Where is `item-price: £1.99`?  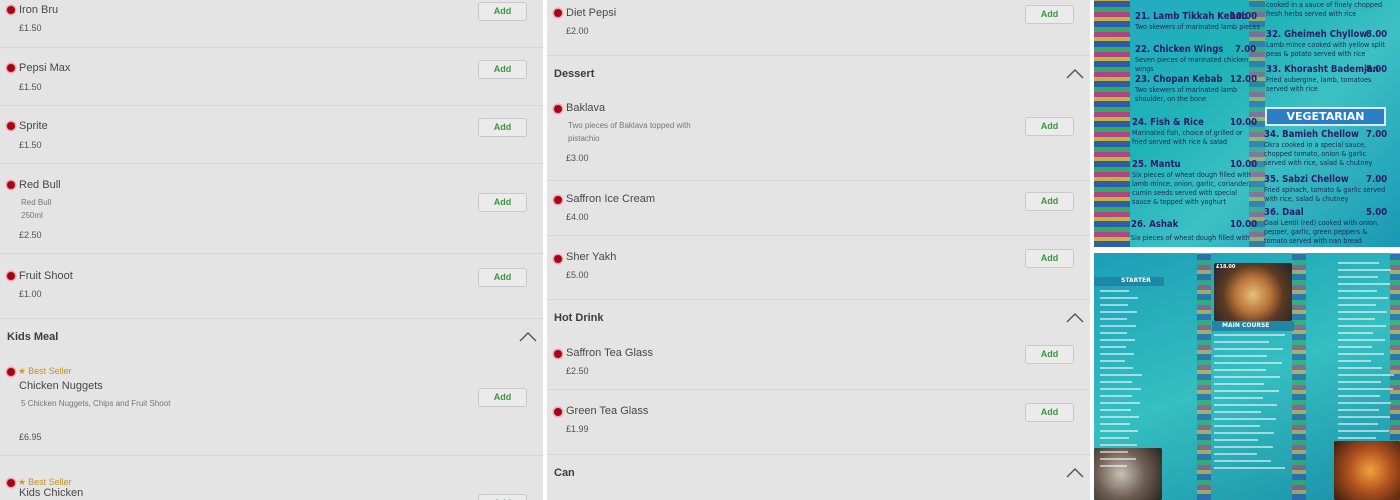 item-price: £1.99 is located at coordinates (577, 429).